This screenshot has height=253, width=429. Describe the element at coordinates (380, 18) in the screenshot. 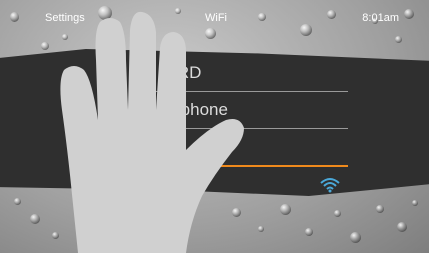

I see `clock: 8:01am` at that location.